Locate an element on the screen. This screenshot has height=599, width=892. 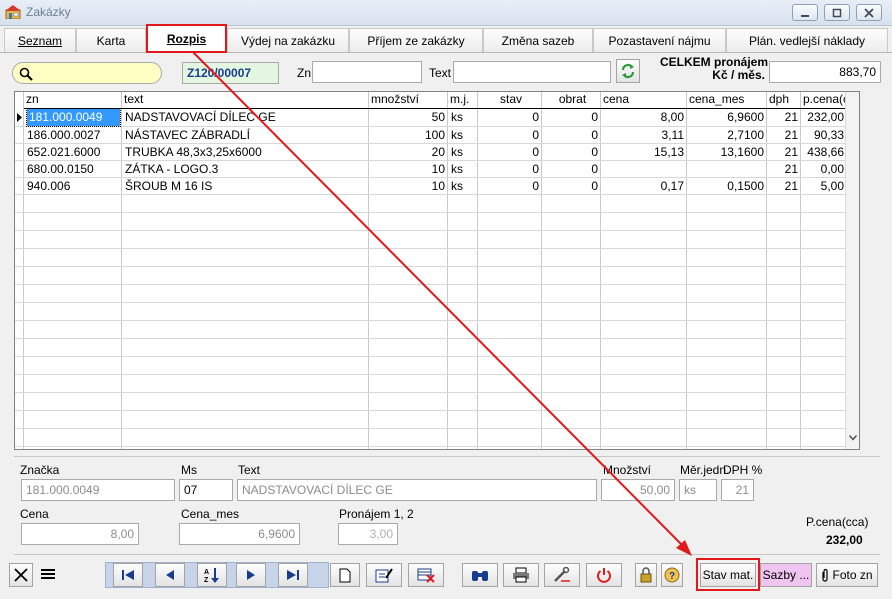
tab-karta: Karta is located at coordinates (111, 40).